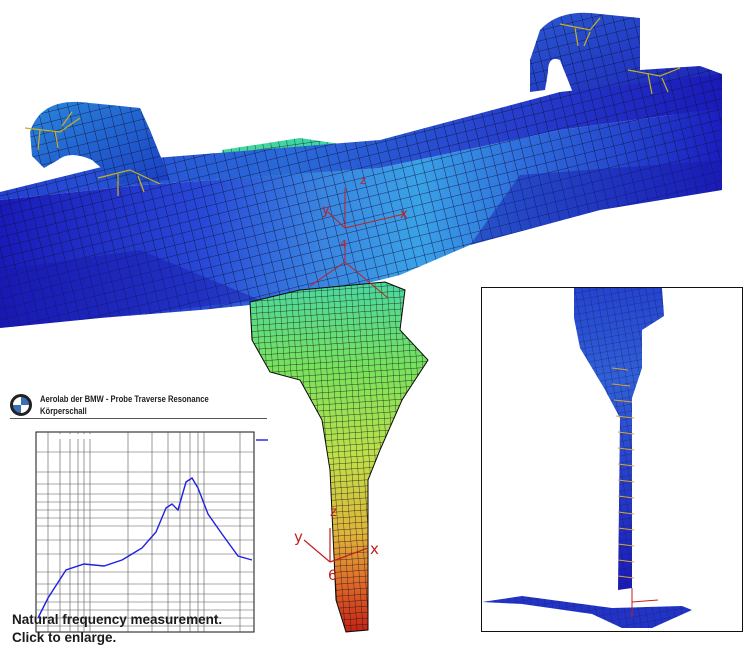 This screenshot has width=743, height=648. Describe the element at coordinates (63, 411) in the screenshot. I see `inset-subtitle: Körperschall` at that location.